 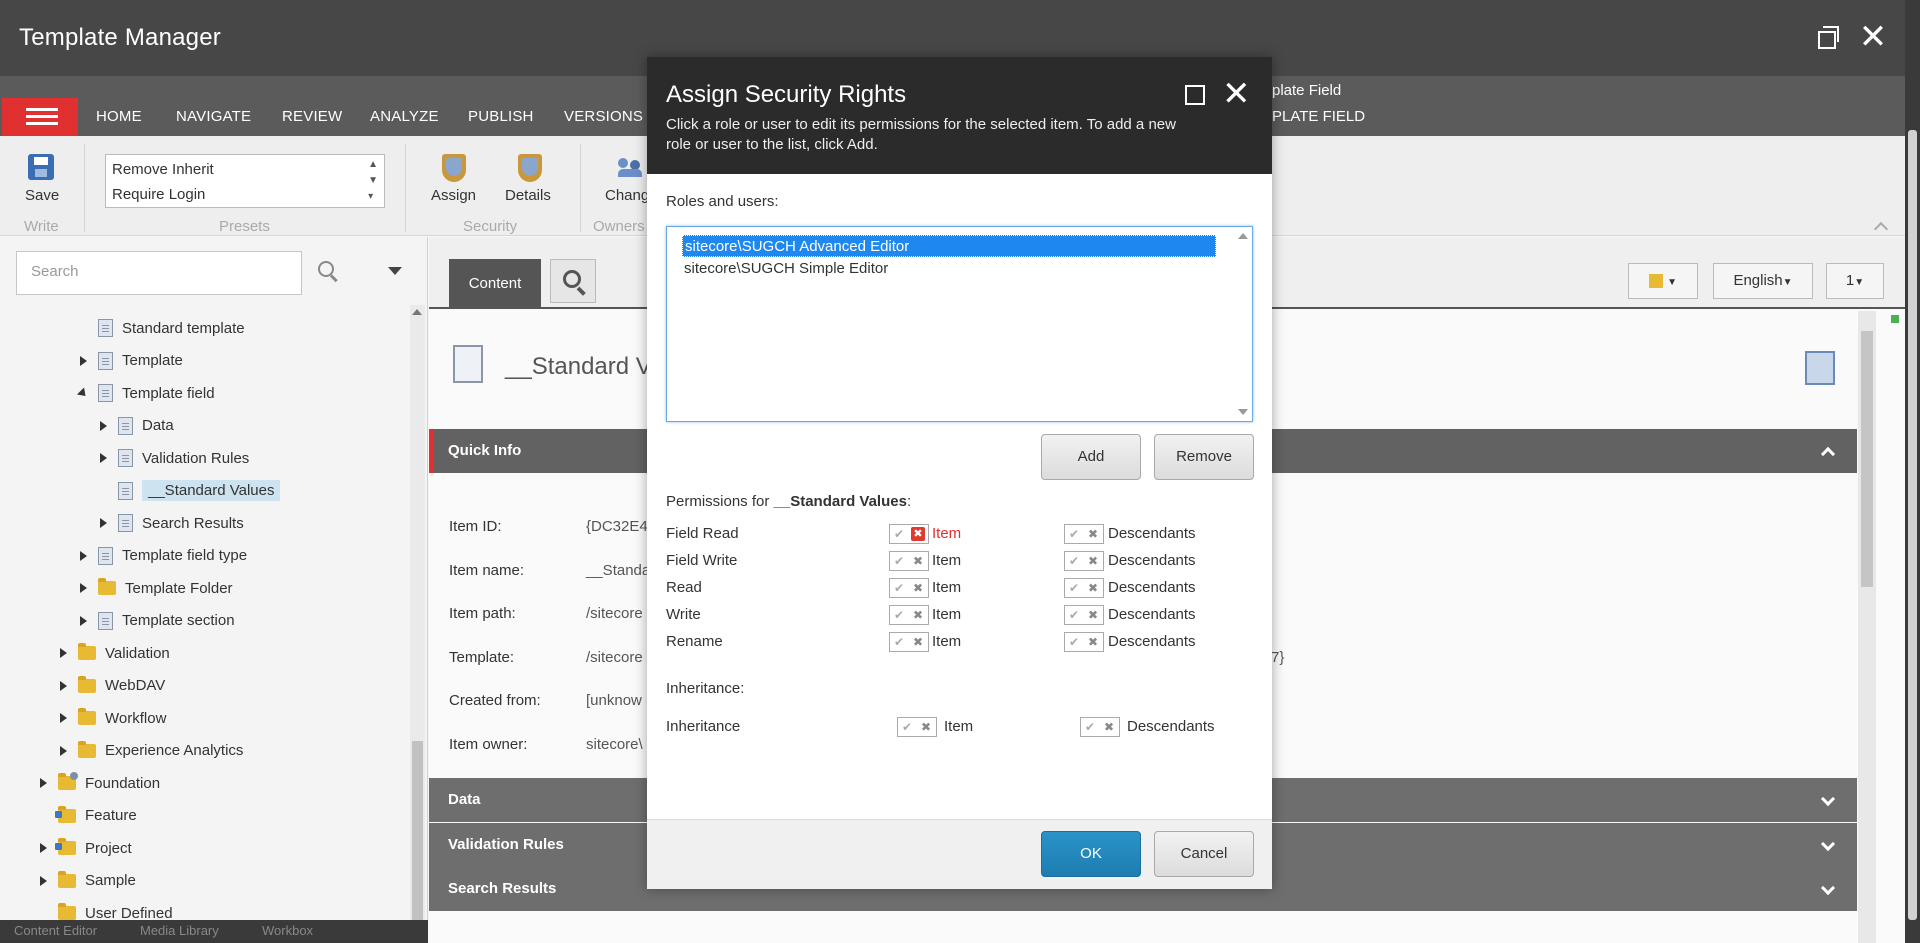 What do you see at coordinates (312, 116) in the screenshot?
I see `menu-review: REVIEW` at bounding box center [312, 116].